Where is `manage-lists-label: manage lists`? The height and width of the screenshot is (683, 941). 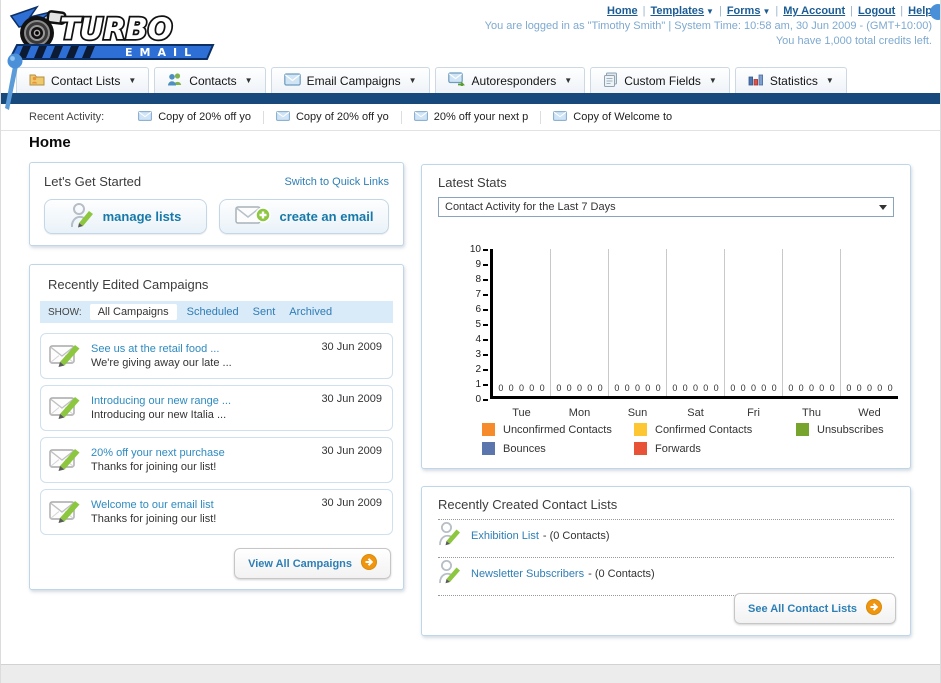
manage-lists-label: manage lists is located at coordinates (142, 216).